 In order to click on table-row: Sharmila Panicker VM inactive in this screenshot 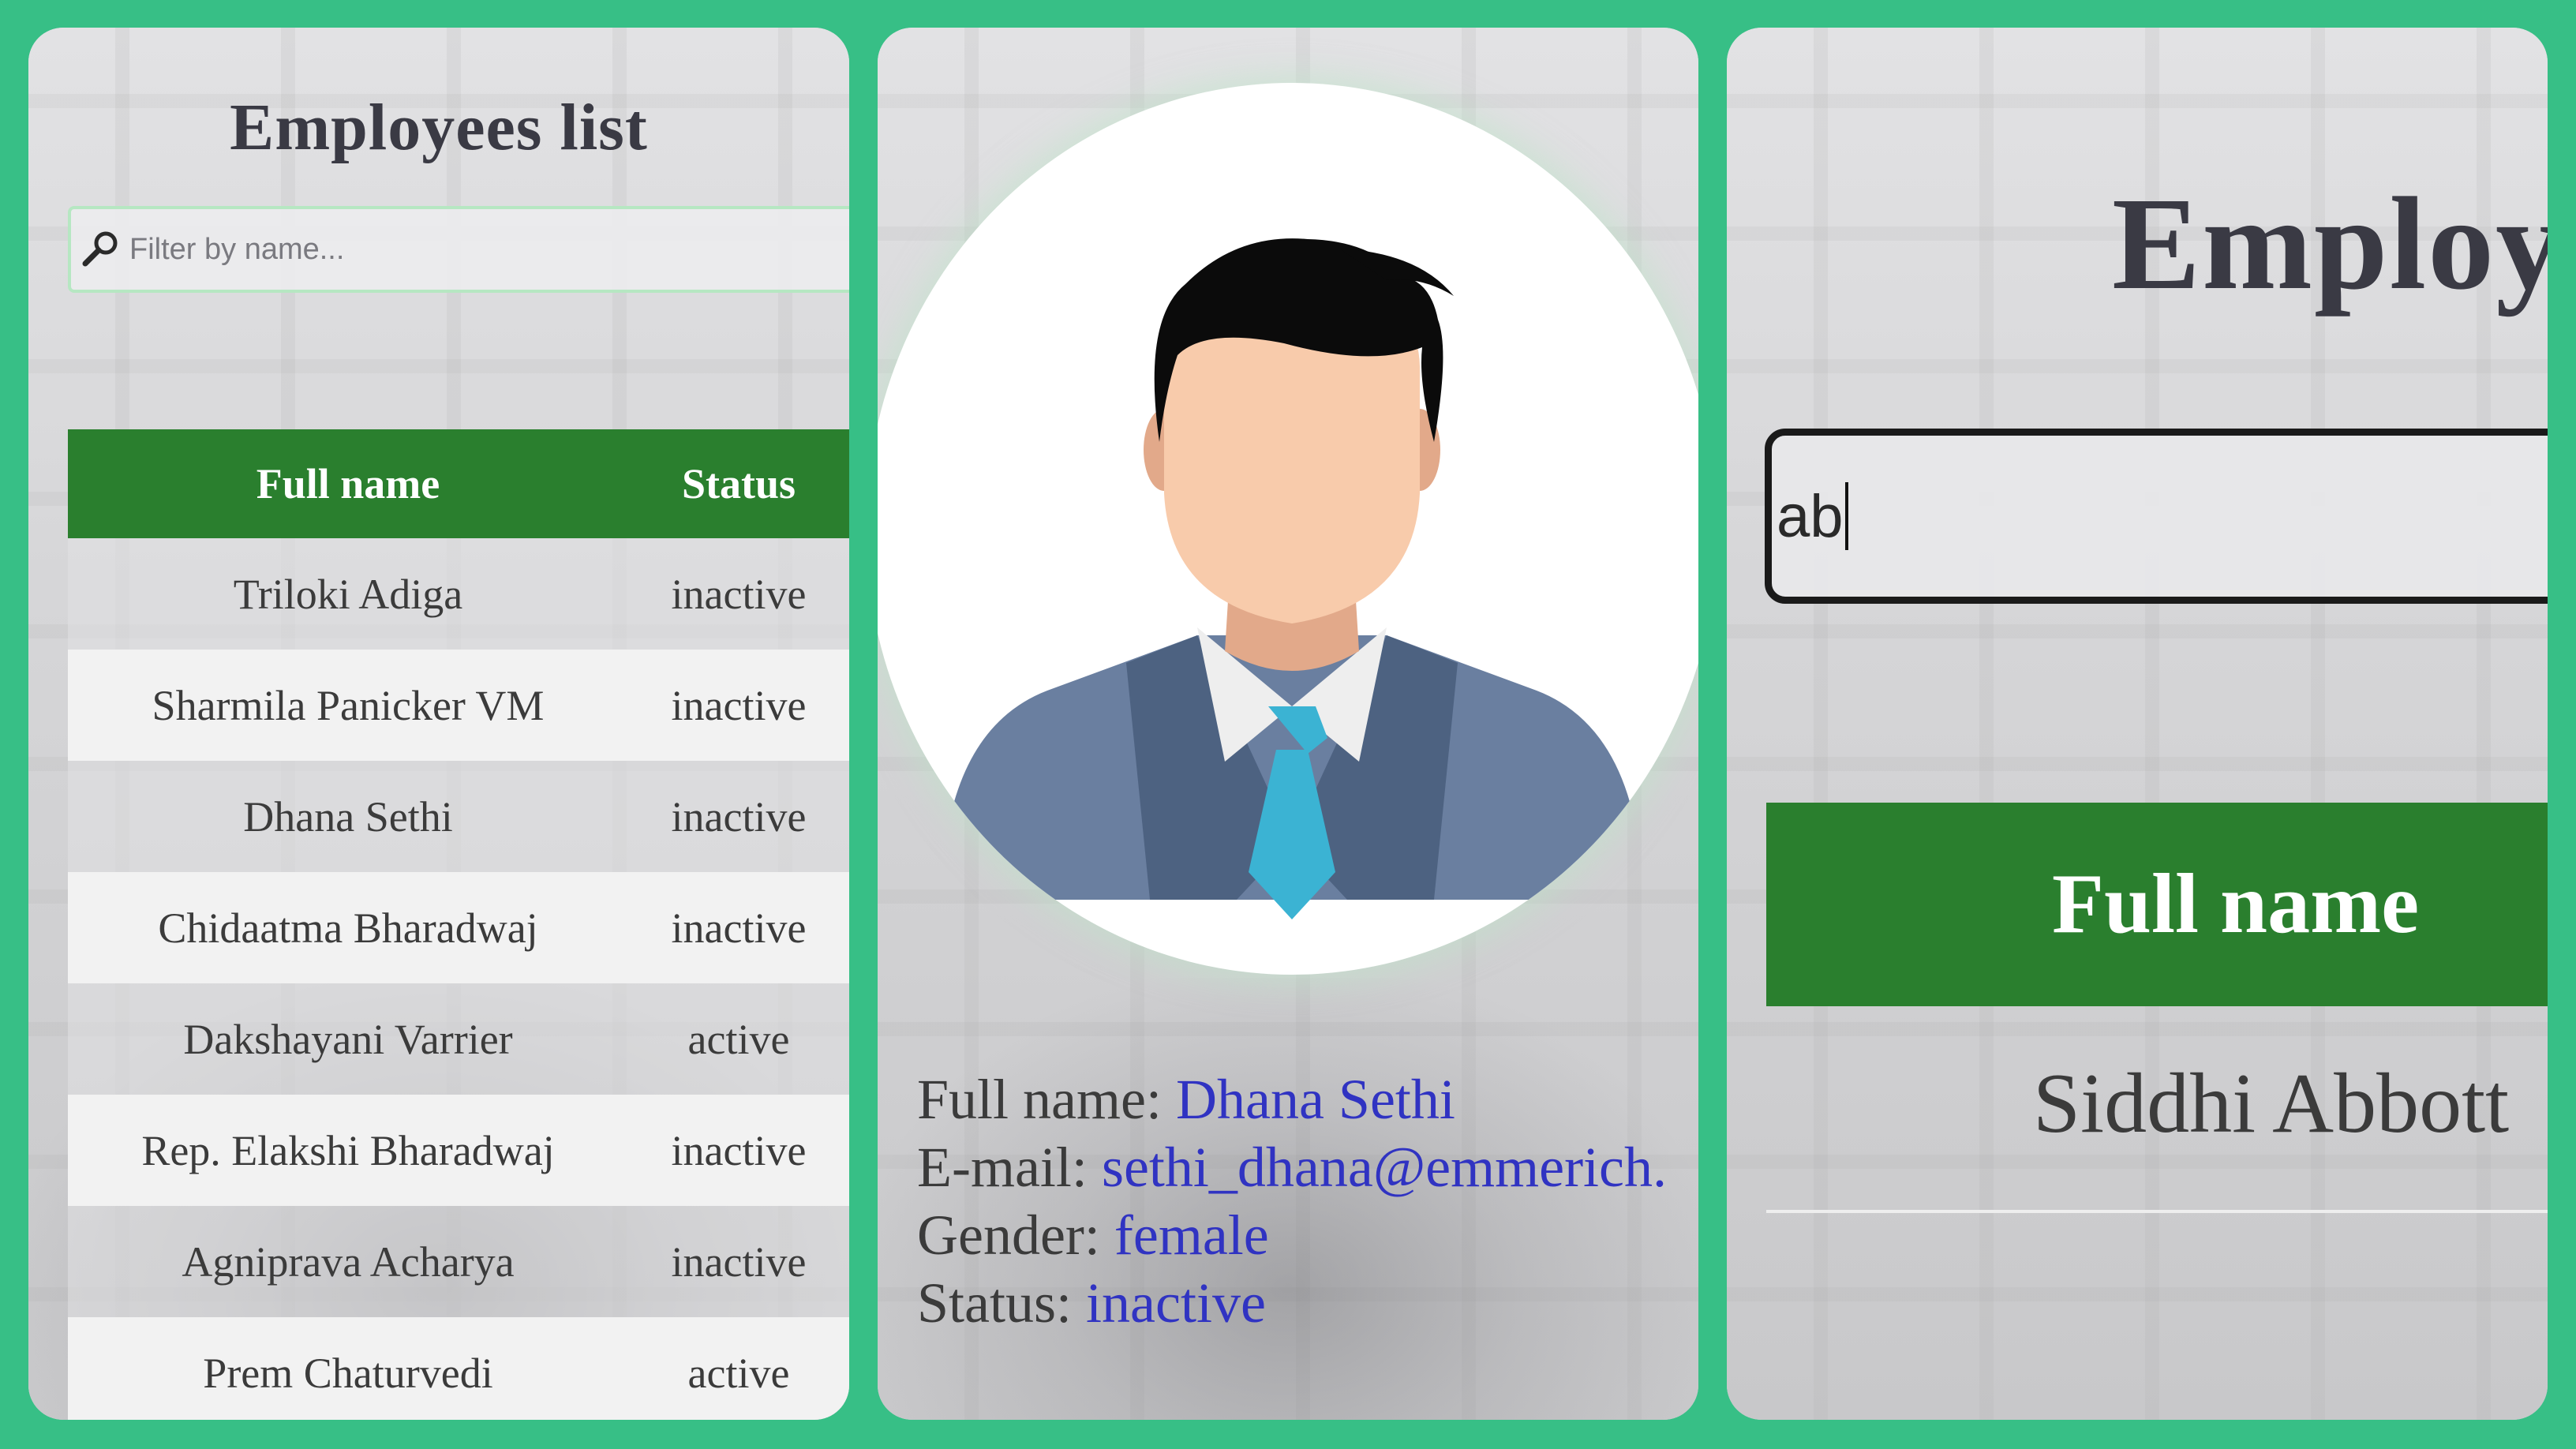, I will do `click(458, 705)`.